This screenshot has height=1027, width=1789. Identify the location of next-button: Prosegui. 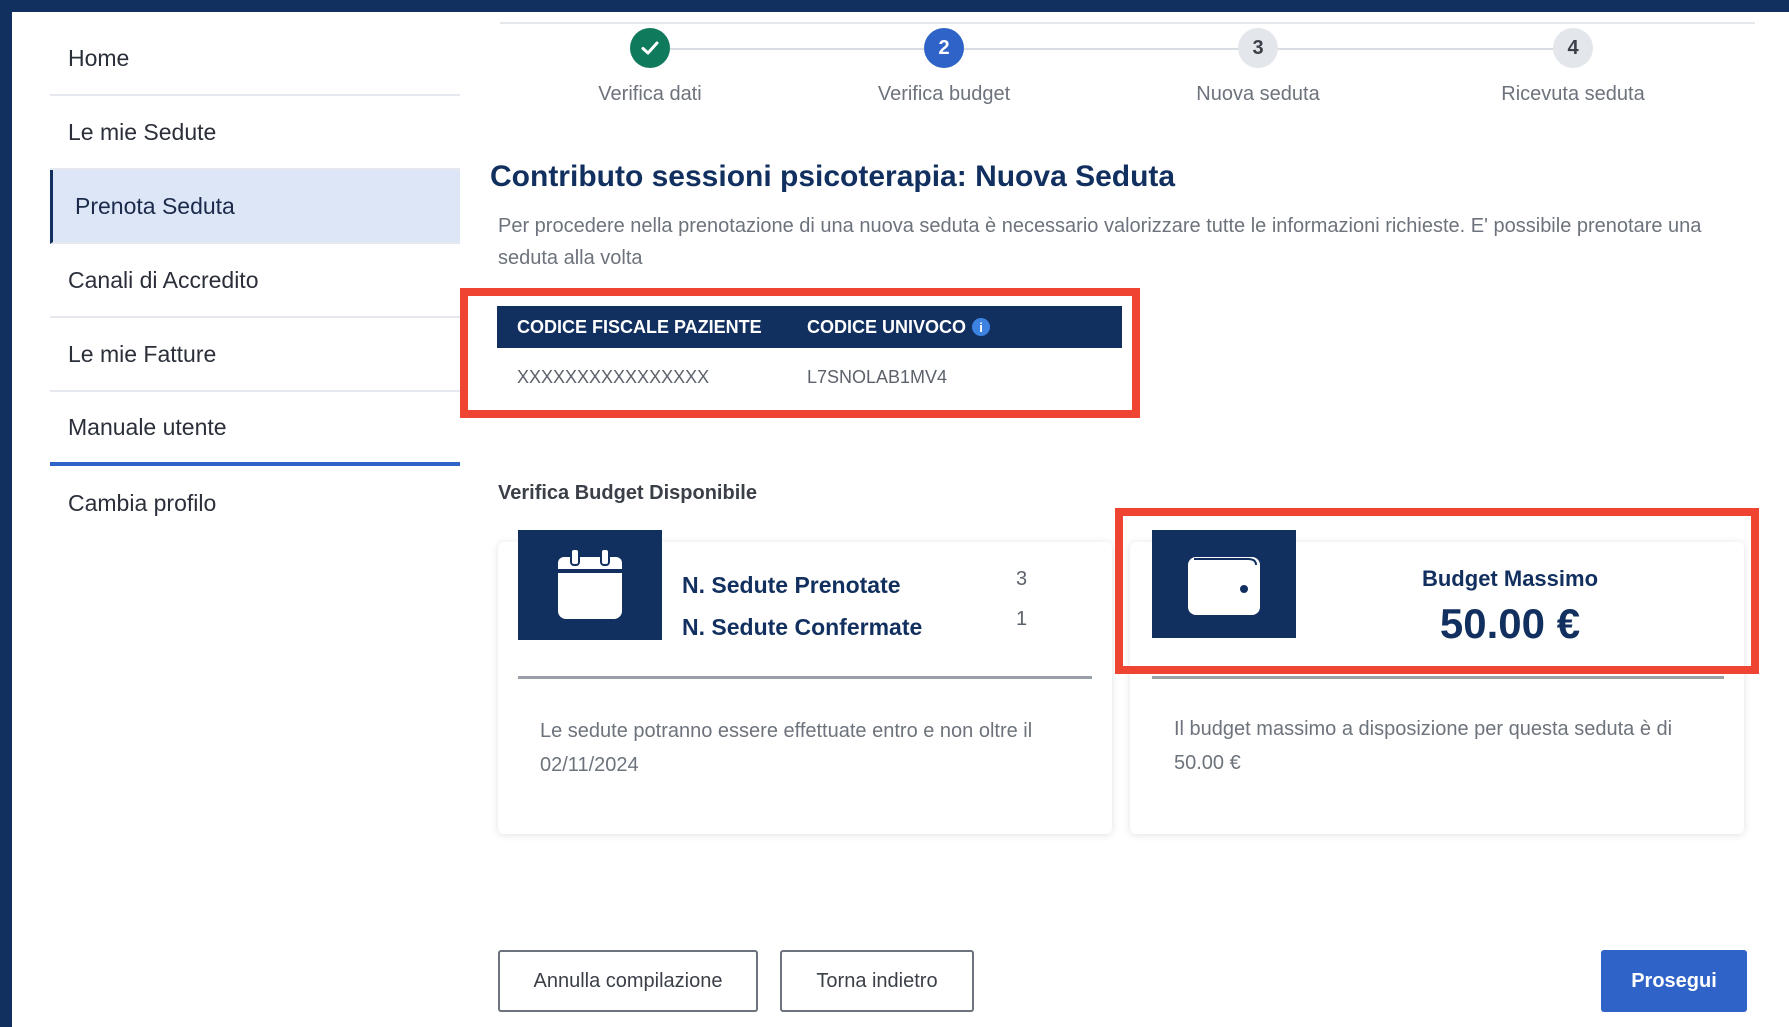
(1674, 981).